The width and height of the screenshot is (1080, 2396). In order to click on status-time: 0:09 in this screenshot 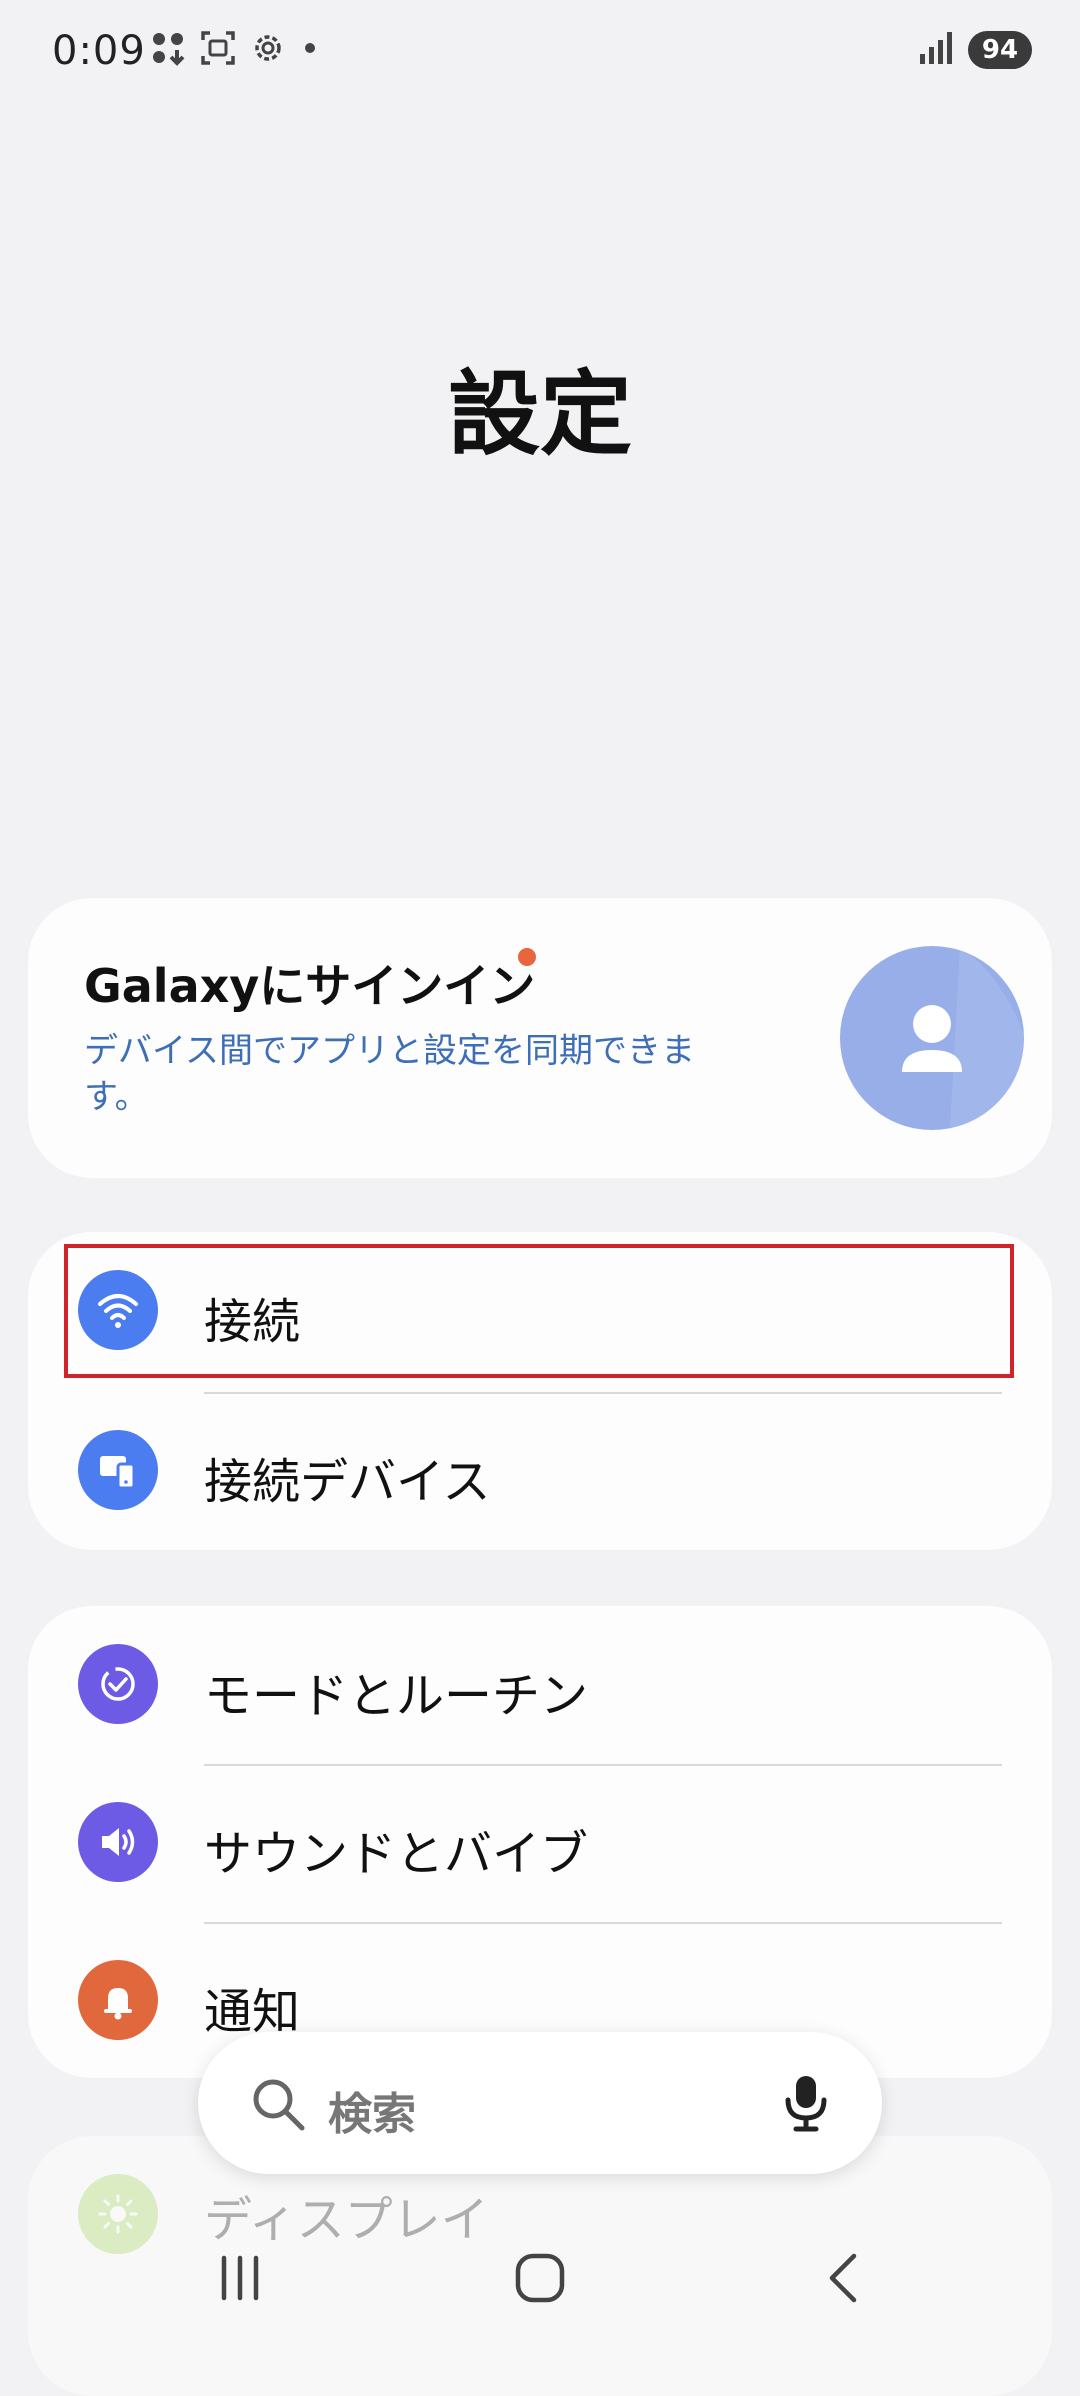, I will do `click(99, 51)`.